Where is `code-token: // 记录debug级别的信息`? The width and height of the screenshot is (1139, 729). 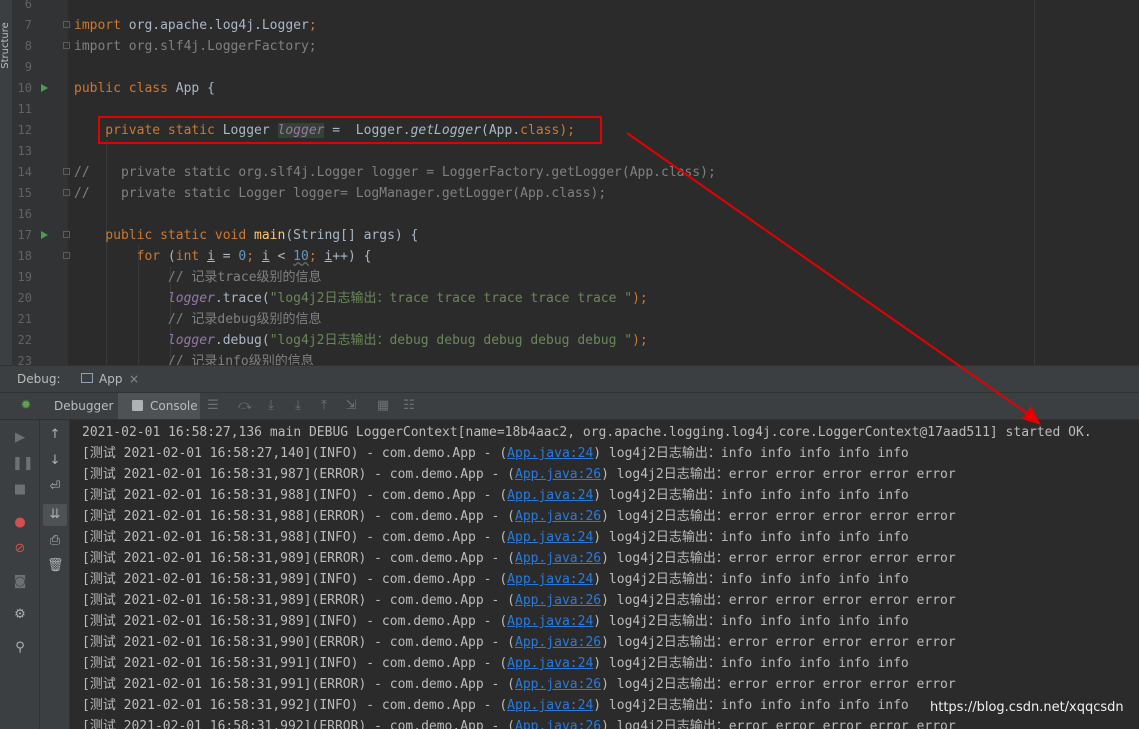 code-token: // 记录debug级别的信息 is located at coordinates (198, 319).